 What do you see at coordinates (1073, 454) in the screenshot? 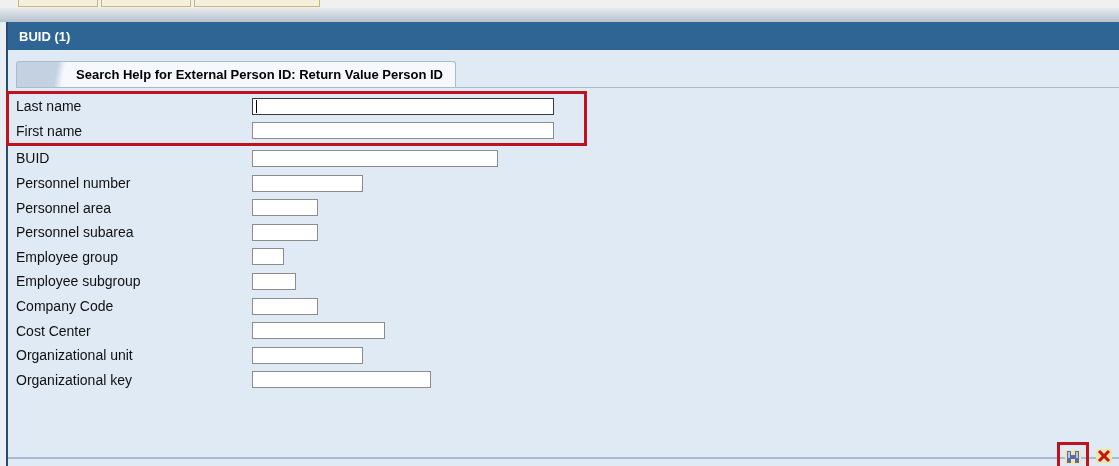
I see `binoculars-icon` at bounding box center [1073, 454].